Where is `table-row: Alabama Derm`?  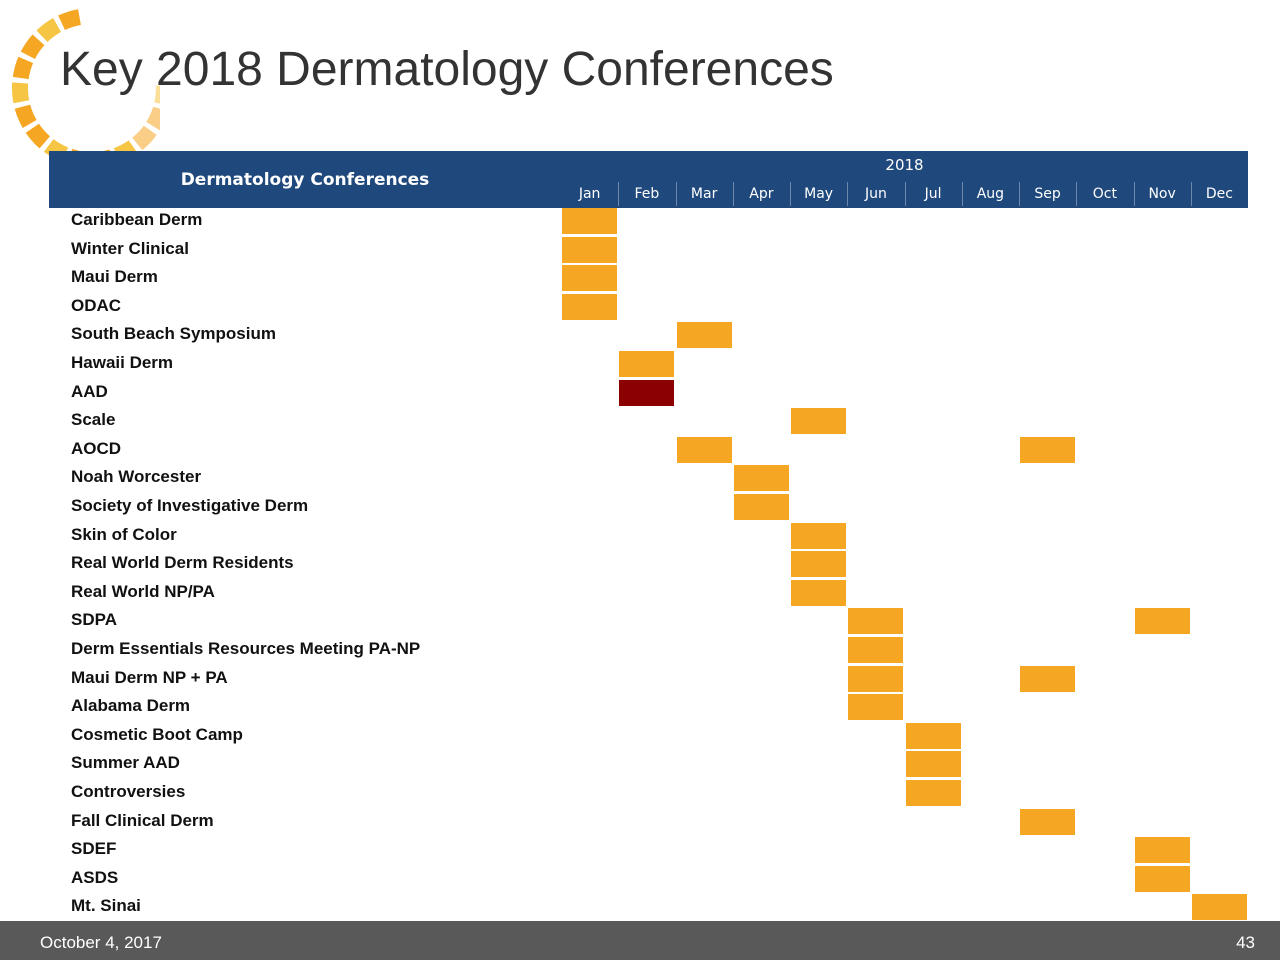
table-row: Alabama Derm is located at coordinates (648, 708).